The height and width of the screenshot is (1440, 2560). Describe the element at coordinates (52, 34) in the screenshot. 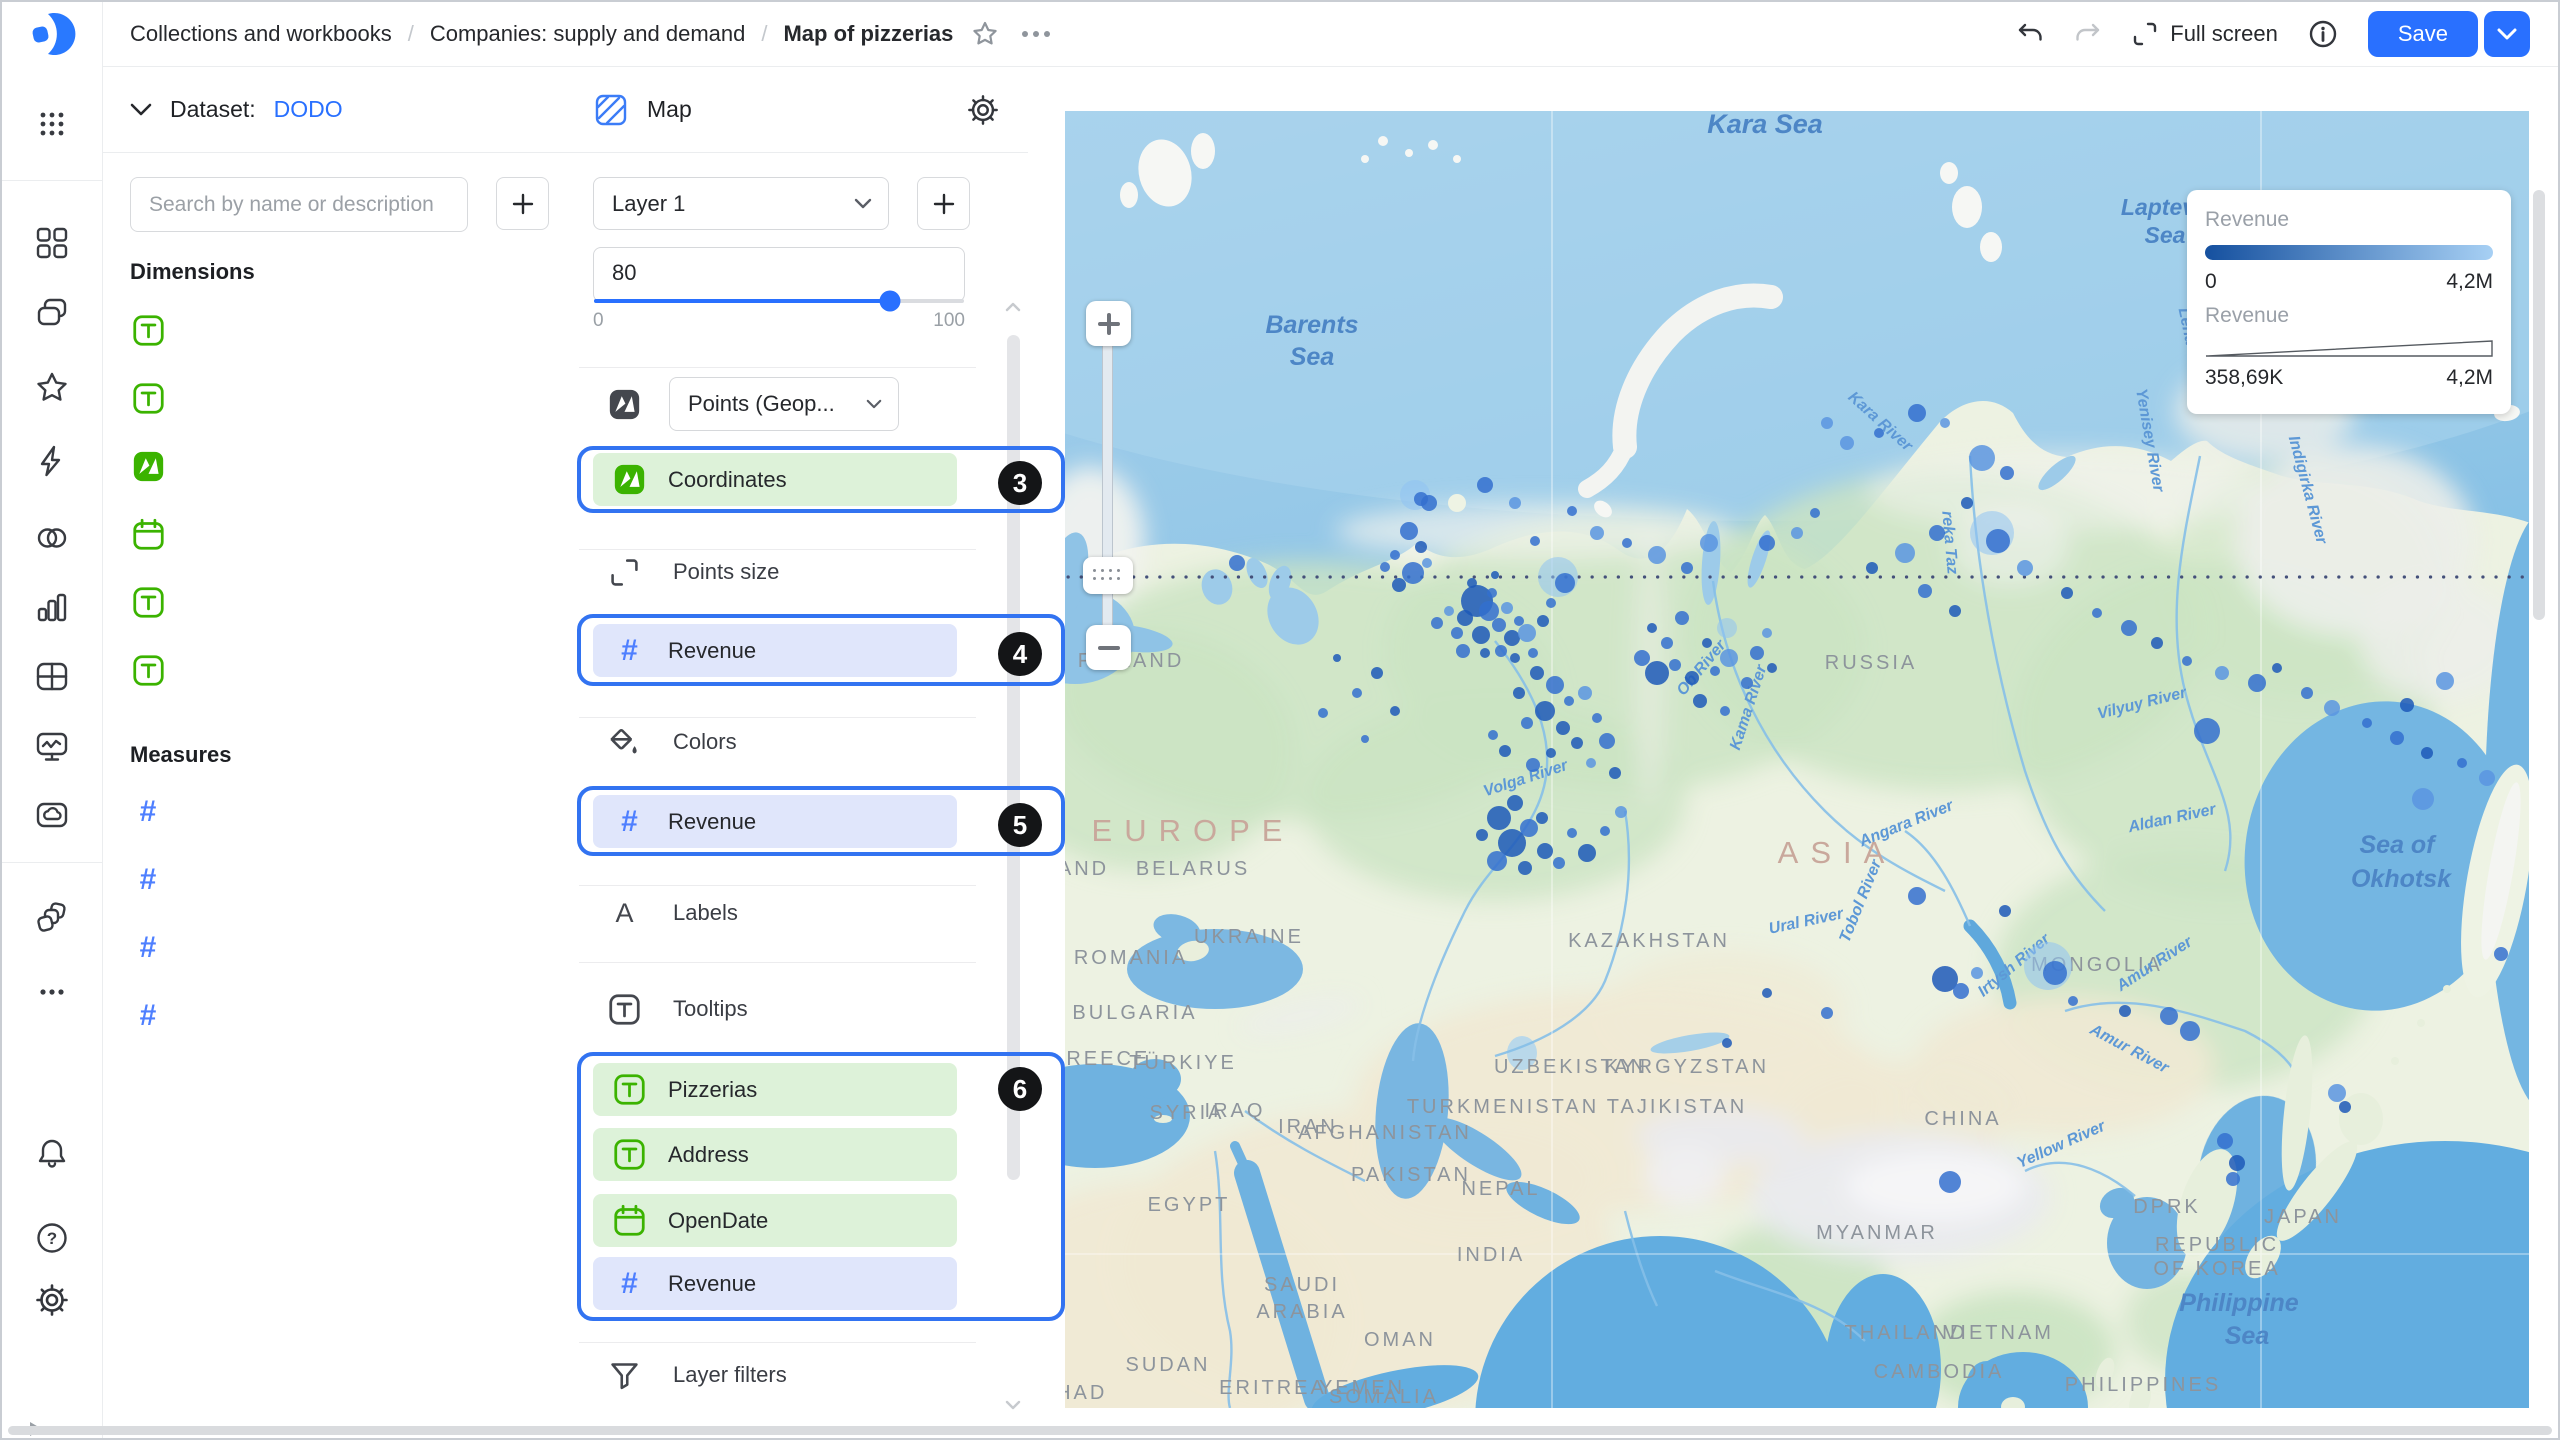

I see `datalens-logo-icon` at that location.